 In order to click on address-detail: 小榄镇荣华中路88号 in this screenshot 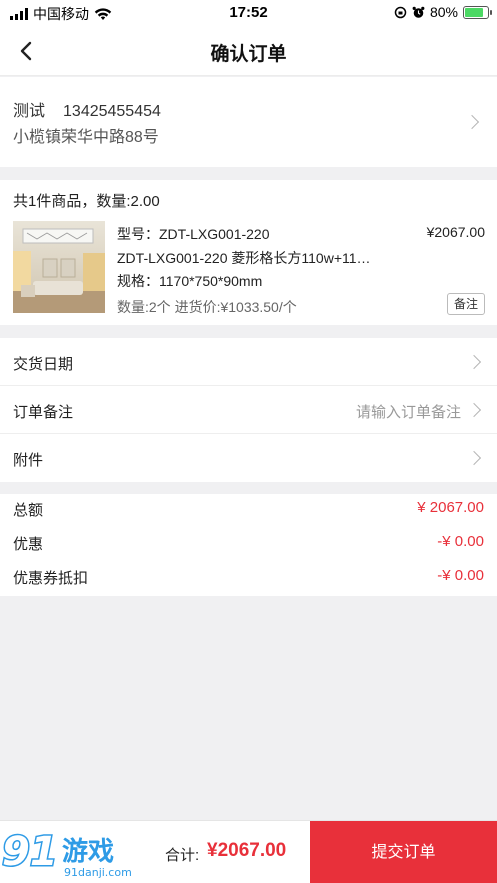, I will do `click(86, 137)`.